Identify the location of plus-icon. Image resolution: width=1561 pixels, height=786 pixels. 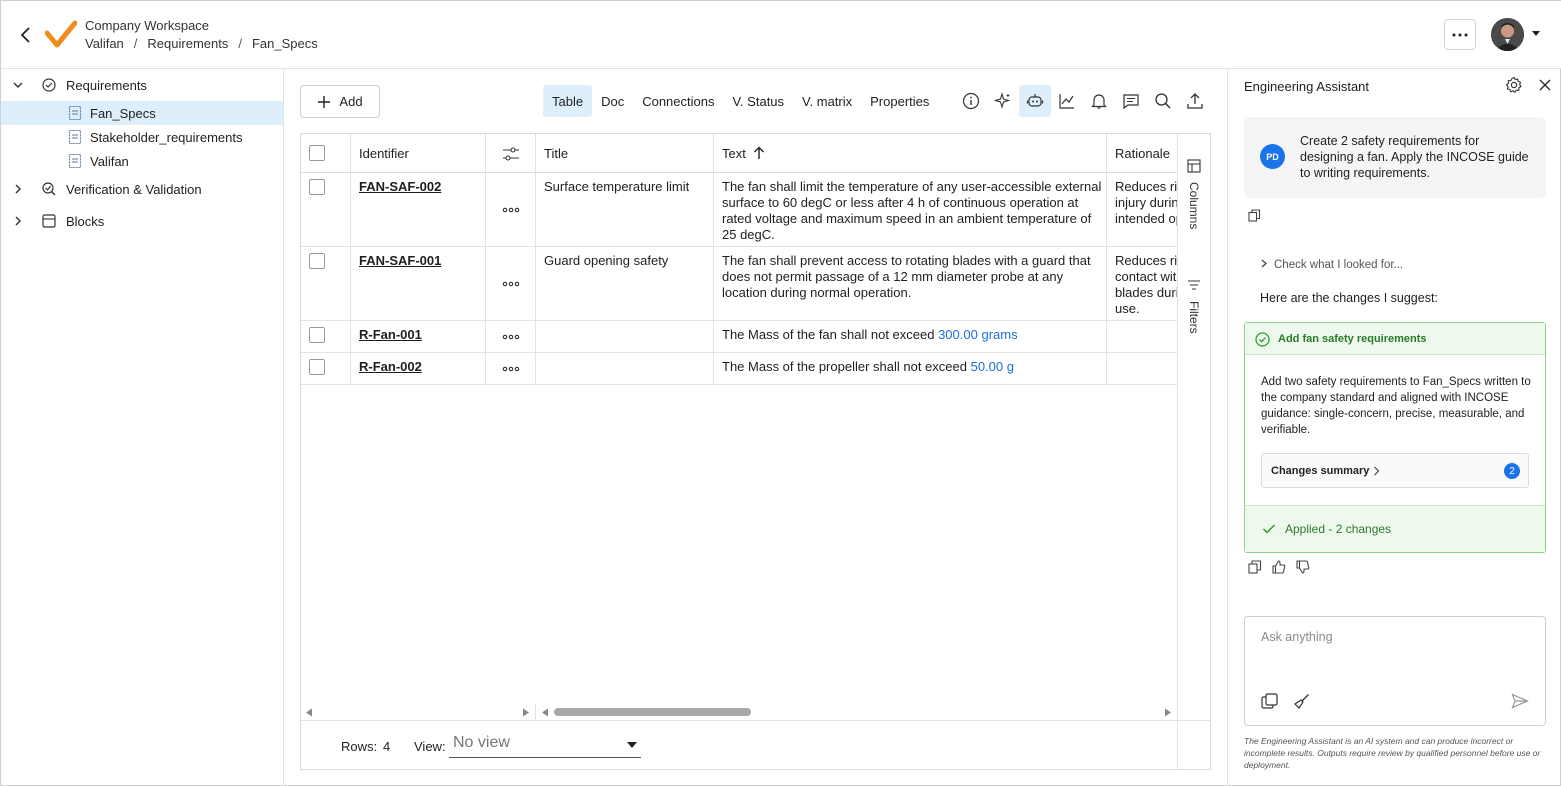
(324, 101).